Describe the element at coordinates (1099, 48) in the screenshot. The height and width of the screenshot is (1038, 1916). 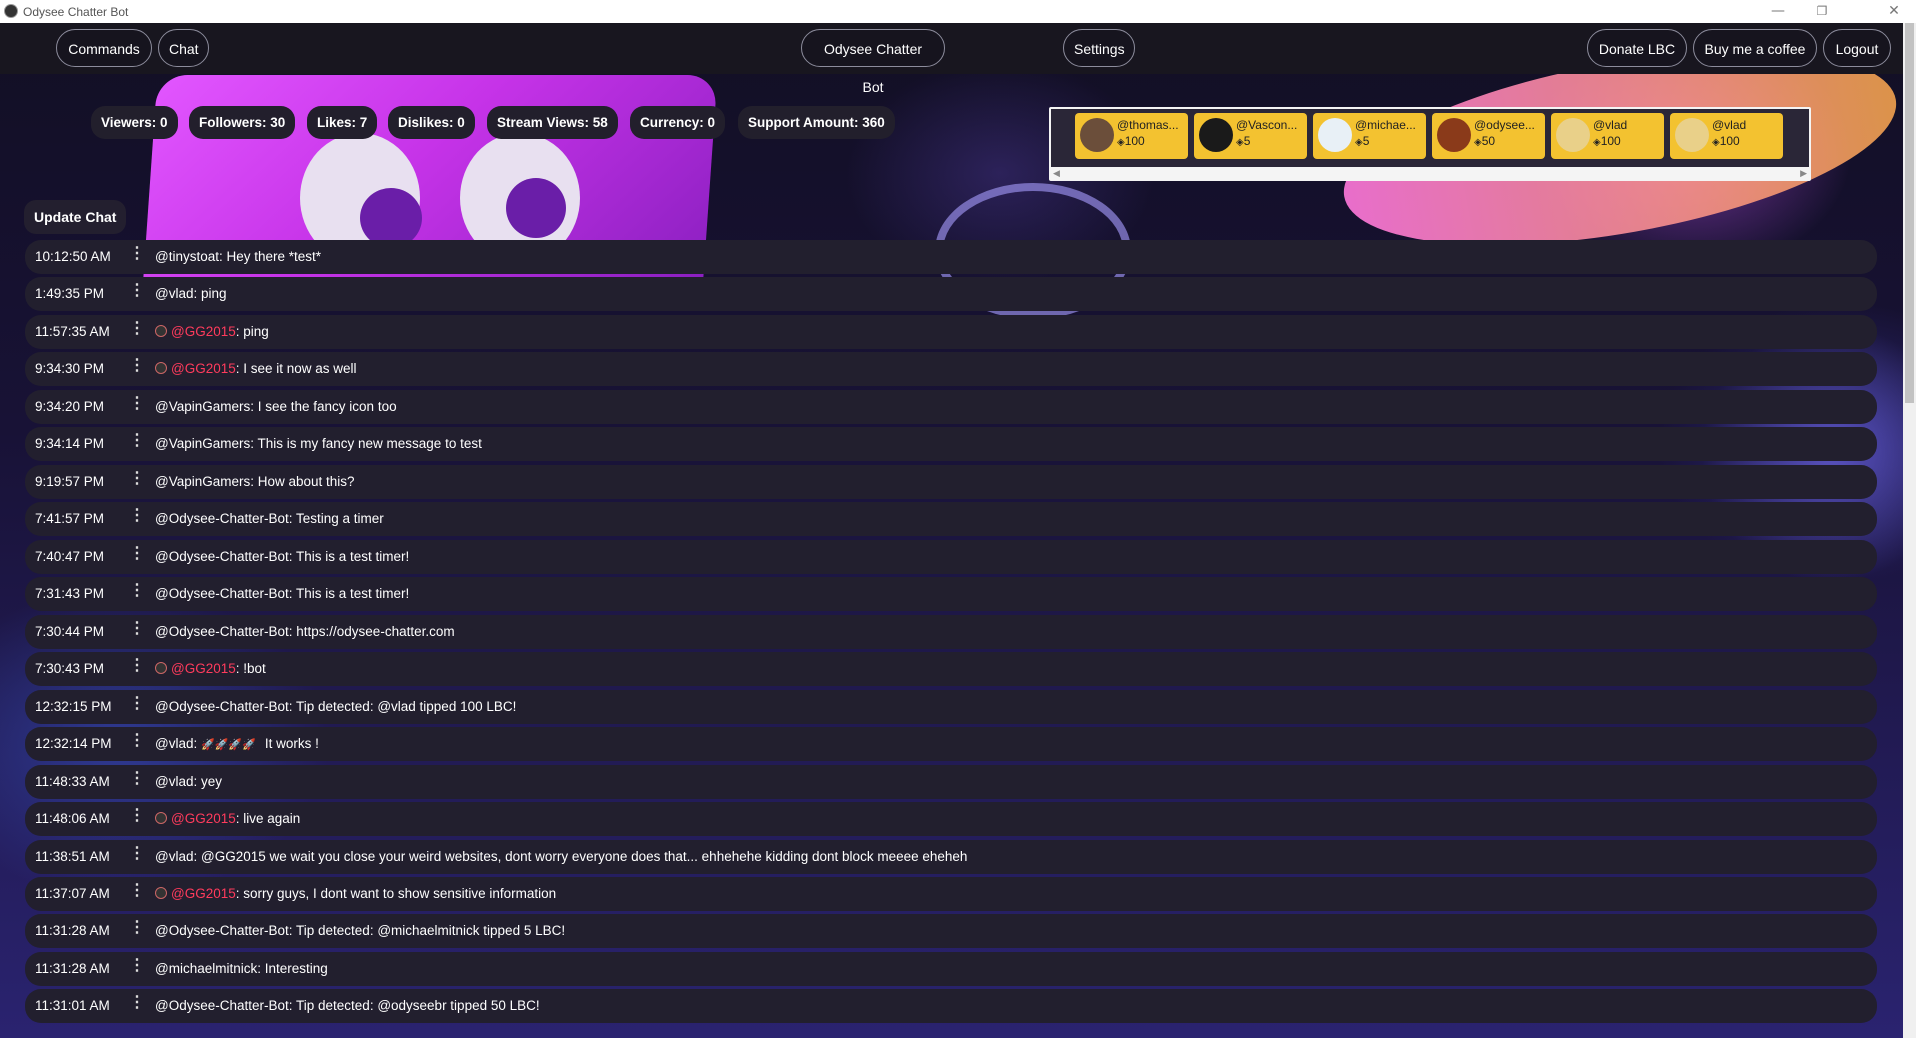
I see `settings-button: Settings` at that location.